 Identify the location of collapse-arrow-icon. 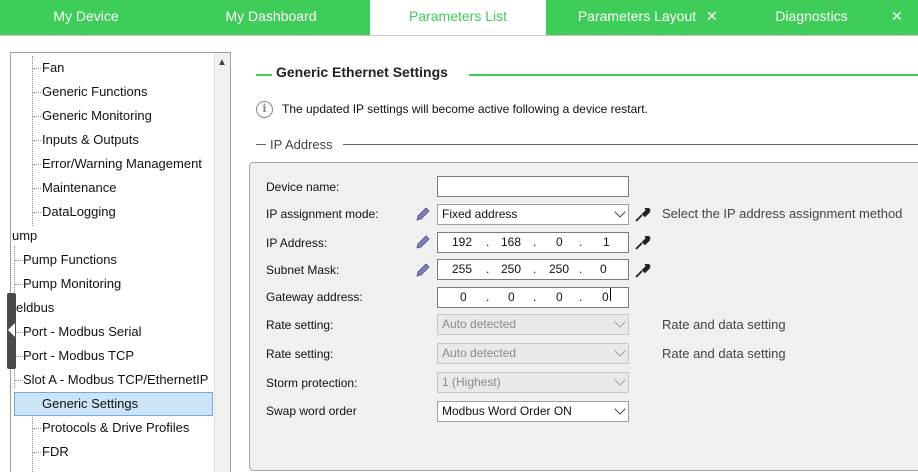
(11, 330).